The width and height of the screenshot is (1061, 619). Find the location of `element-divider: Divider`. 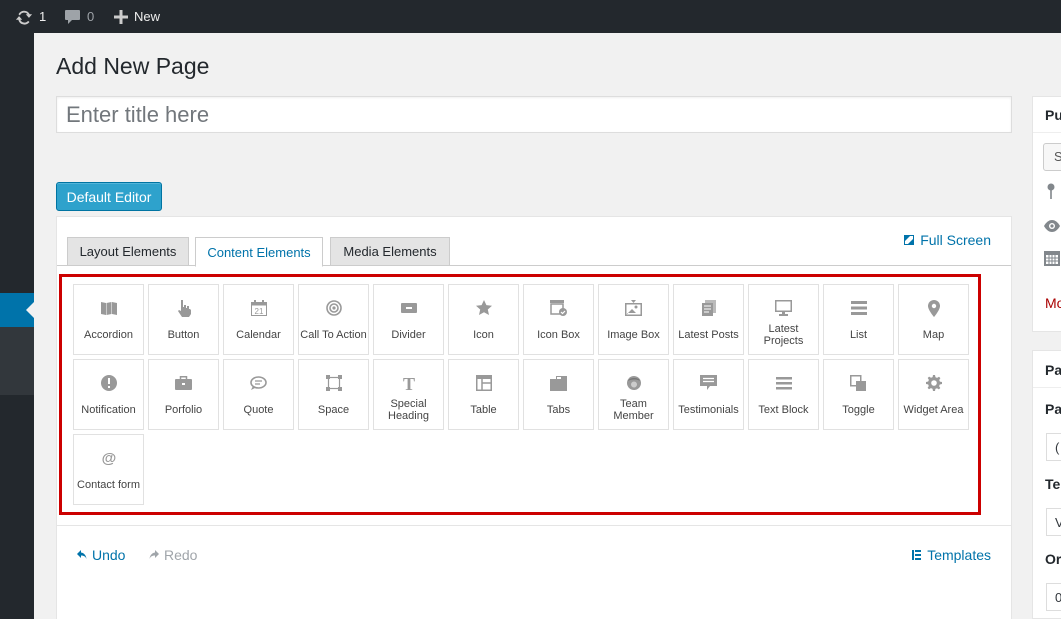

element-divider: Divider is located at coordinates (408, 319).